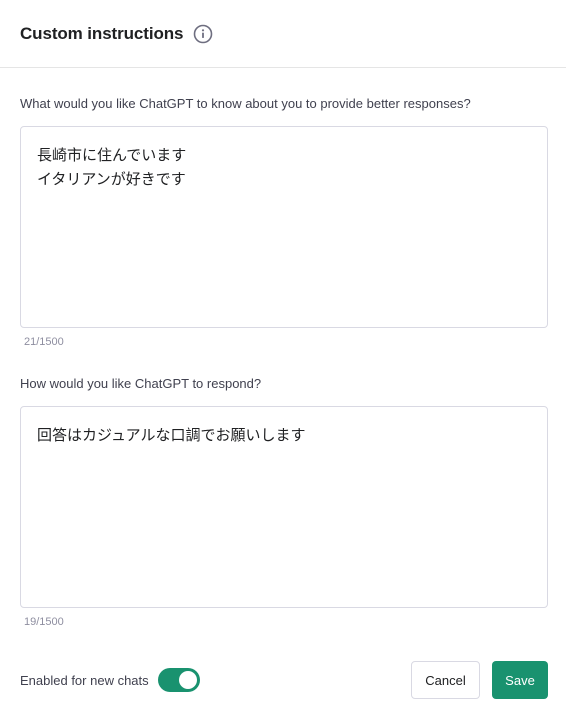  What do you see at coordinates (445, 680) in the screenshot?
I see `cancel-button: Cancel` at bounding box center [445, 680].